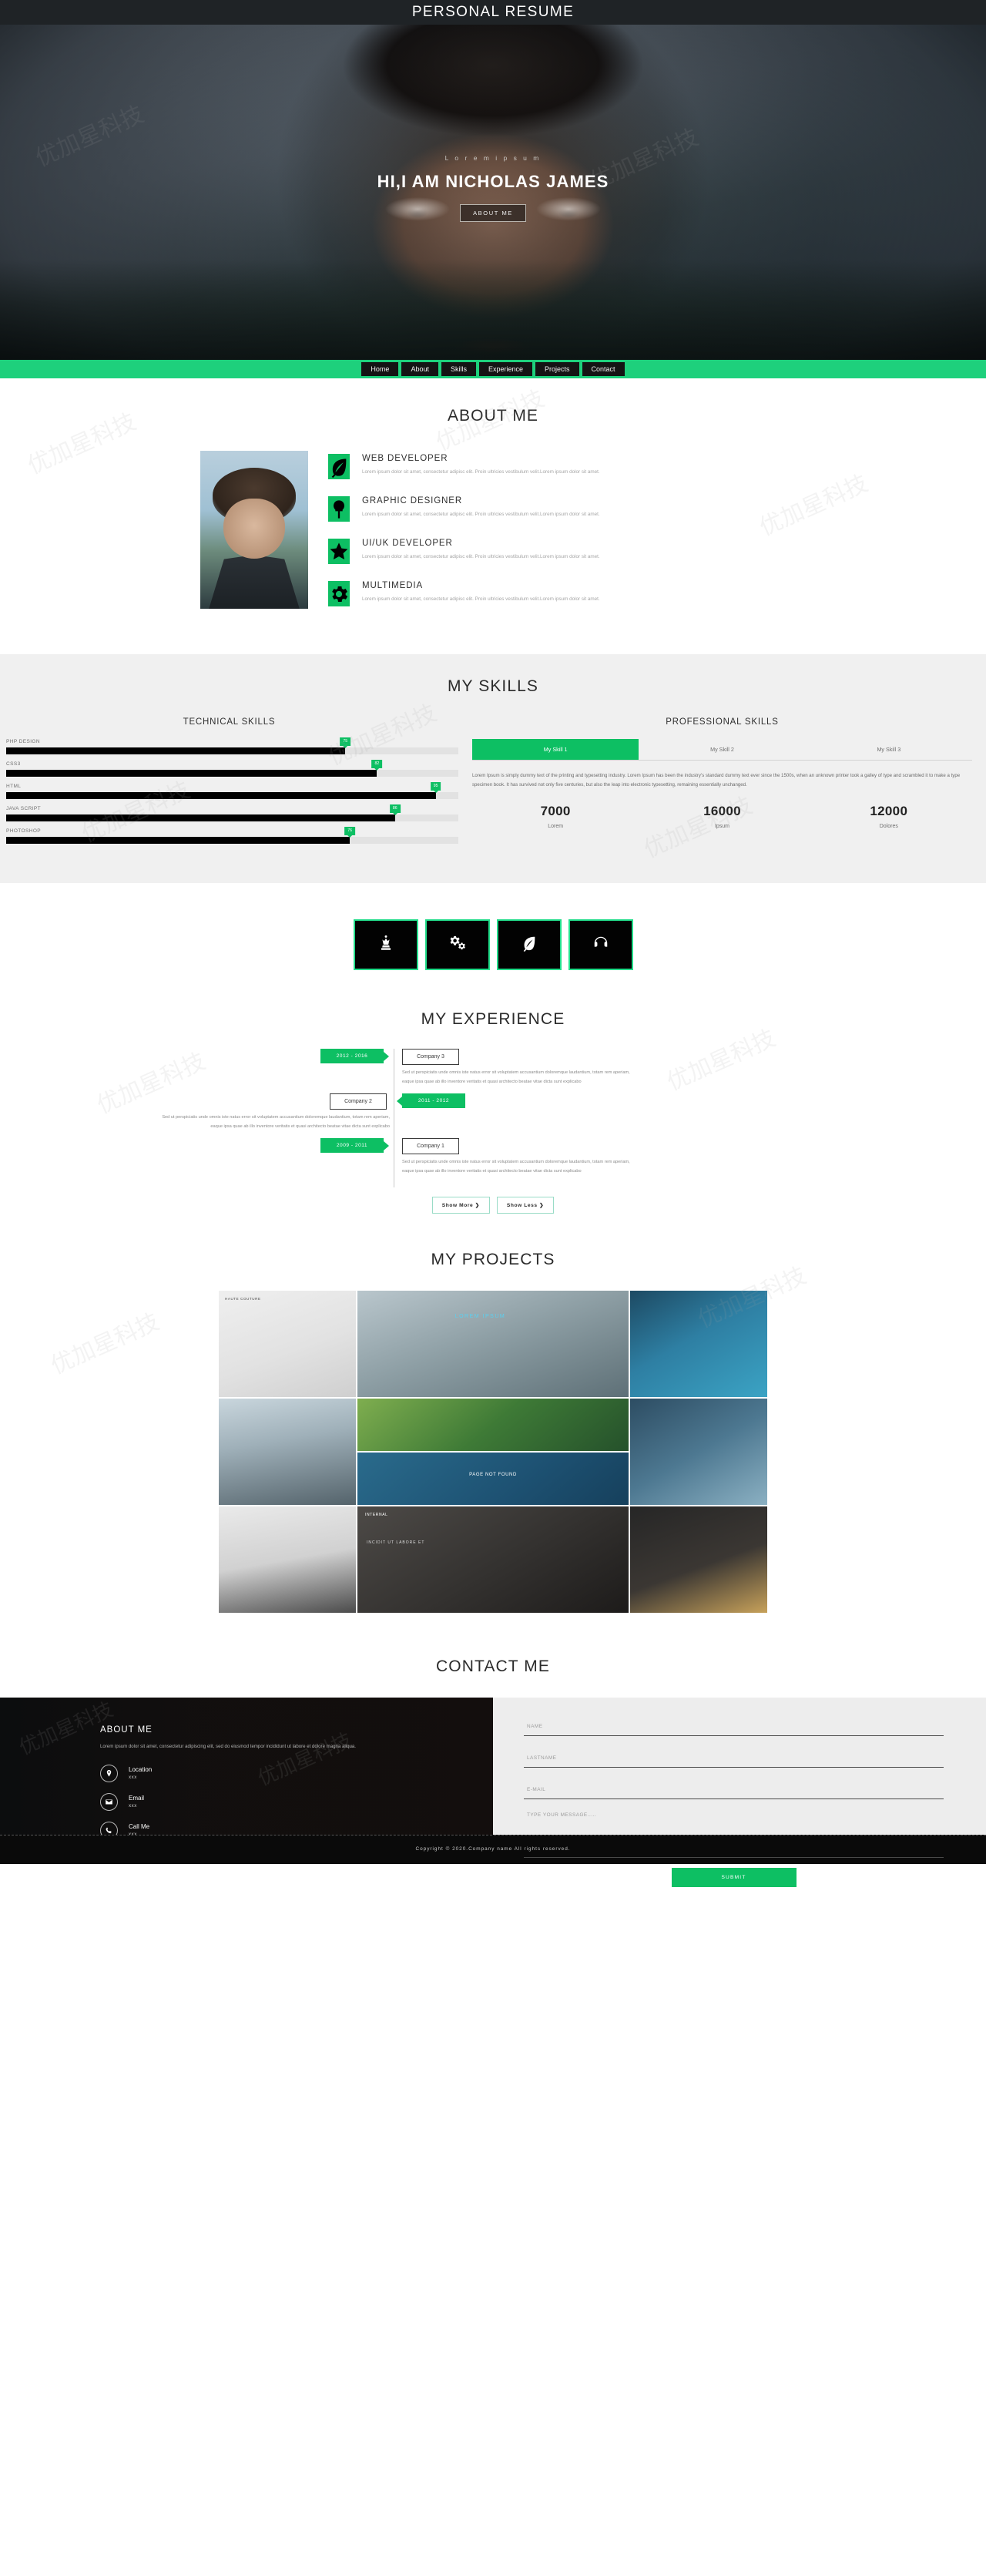  Describe the element at coordinates (556, 827) in the screenshot. I see `counter-label: Lorem` at that location.